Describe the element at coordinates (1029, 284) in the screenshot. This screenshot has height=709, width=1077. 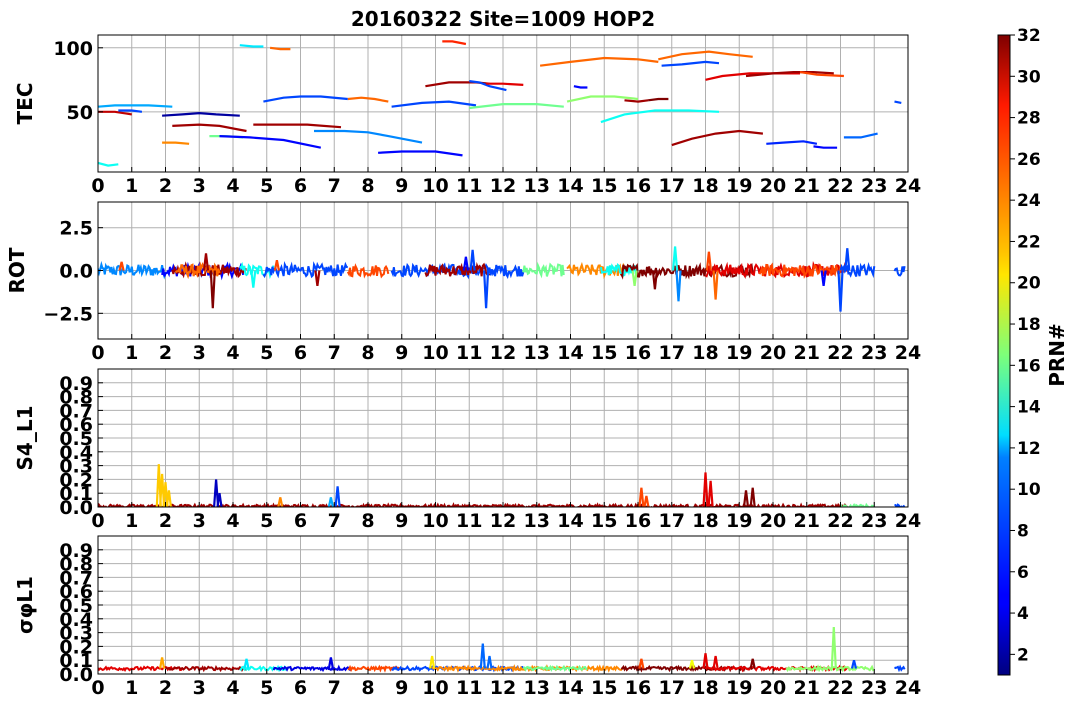
I see `colorbar-tick-label: 20` at that location.